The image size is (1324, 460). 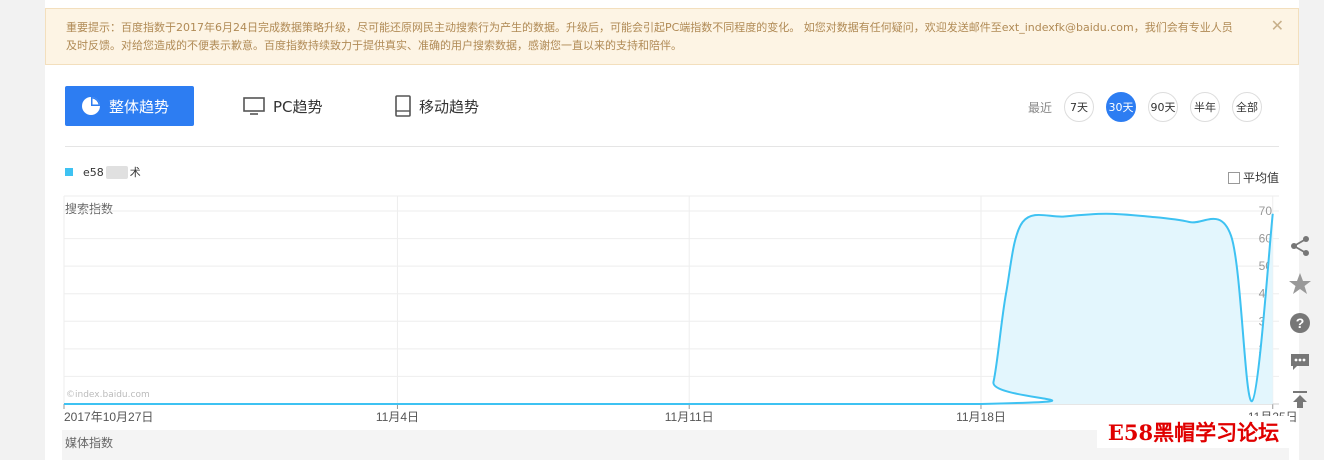 What do you see at coordinates (1193, 432) in the screenshot?
I see `forum-watermark: E58黑帽学习论坛` at bounding box center [1193, 432].